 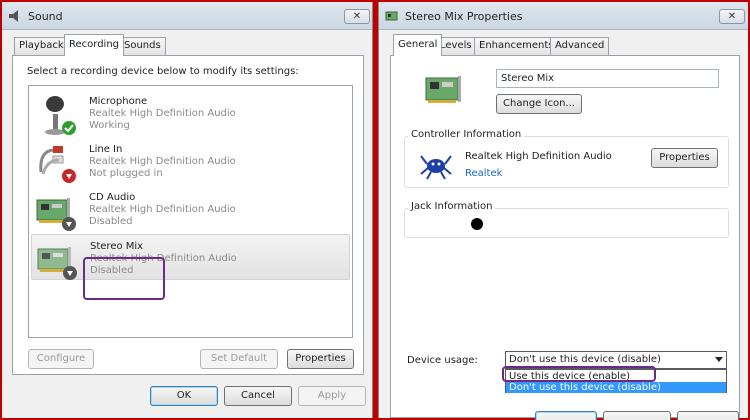 I want to click on controller-information-title: Controller Information, so click(x=466, y=134).